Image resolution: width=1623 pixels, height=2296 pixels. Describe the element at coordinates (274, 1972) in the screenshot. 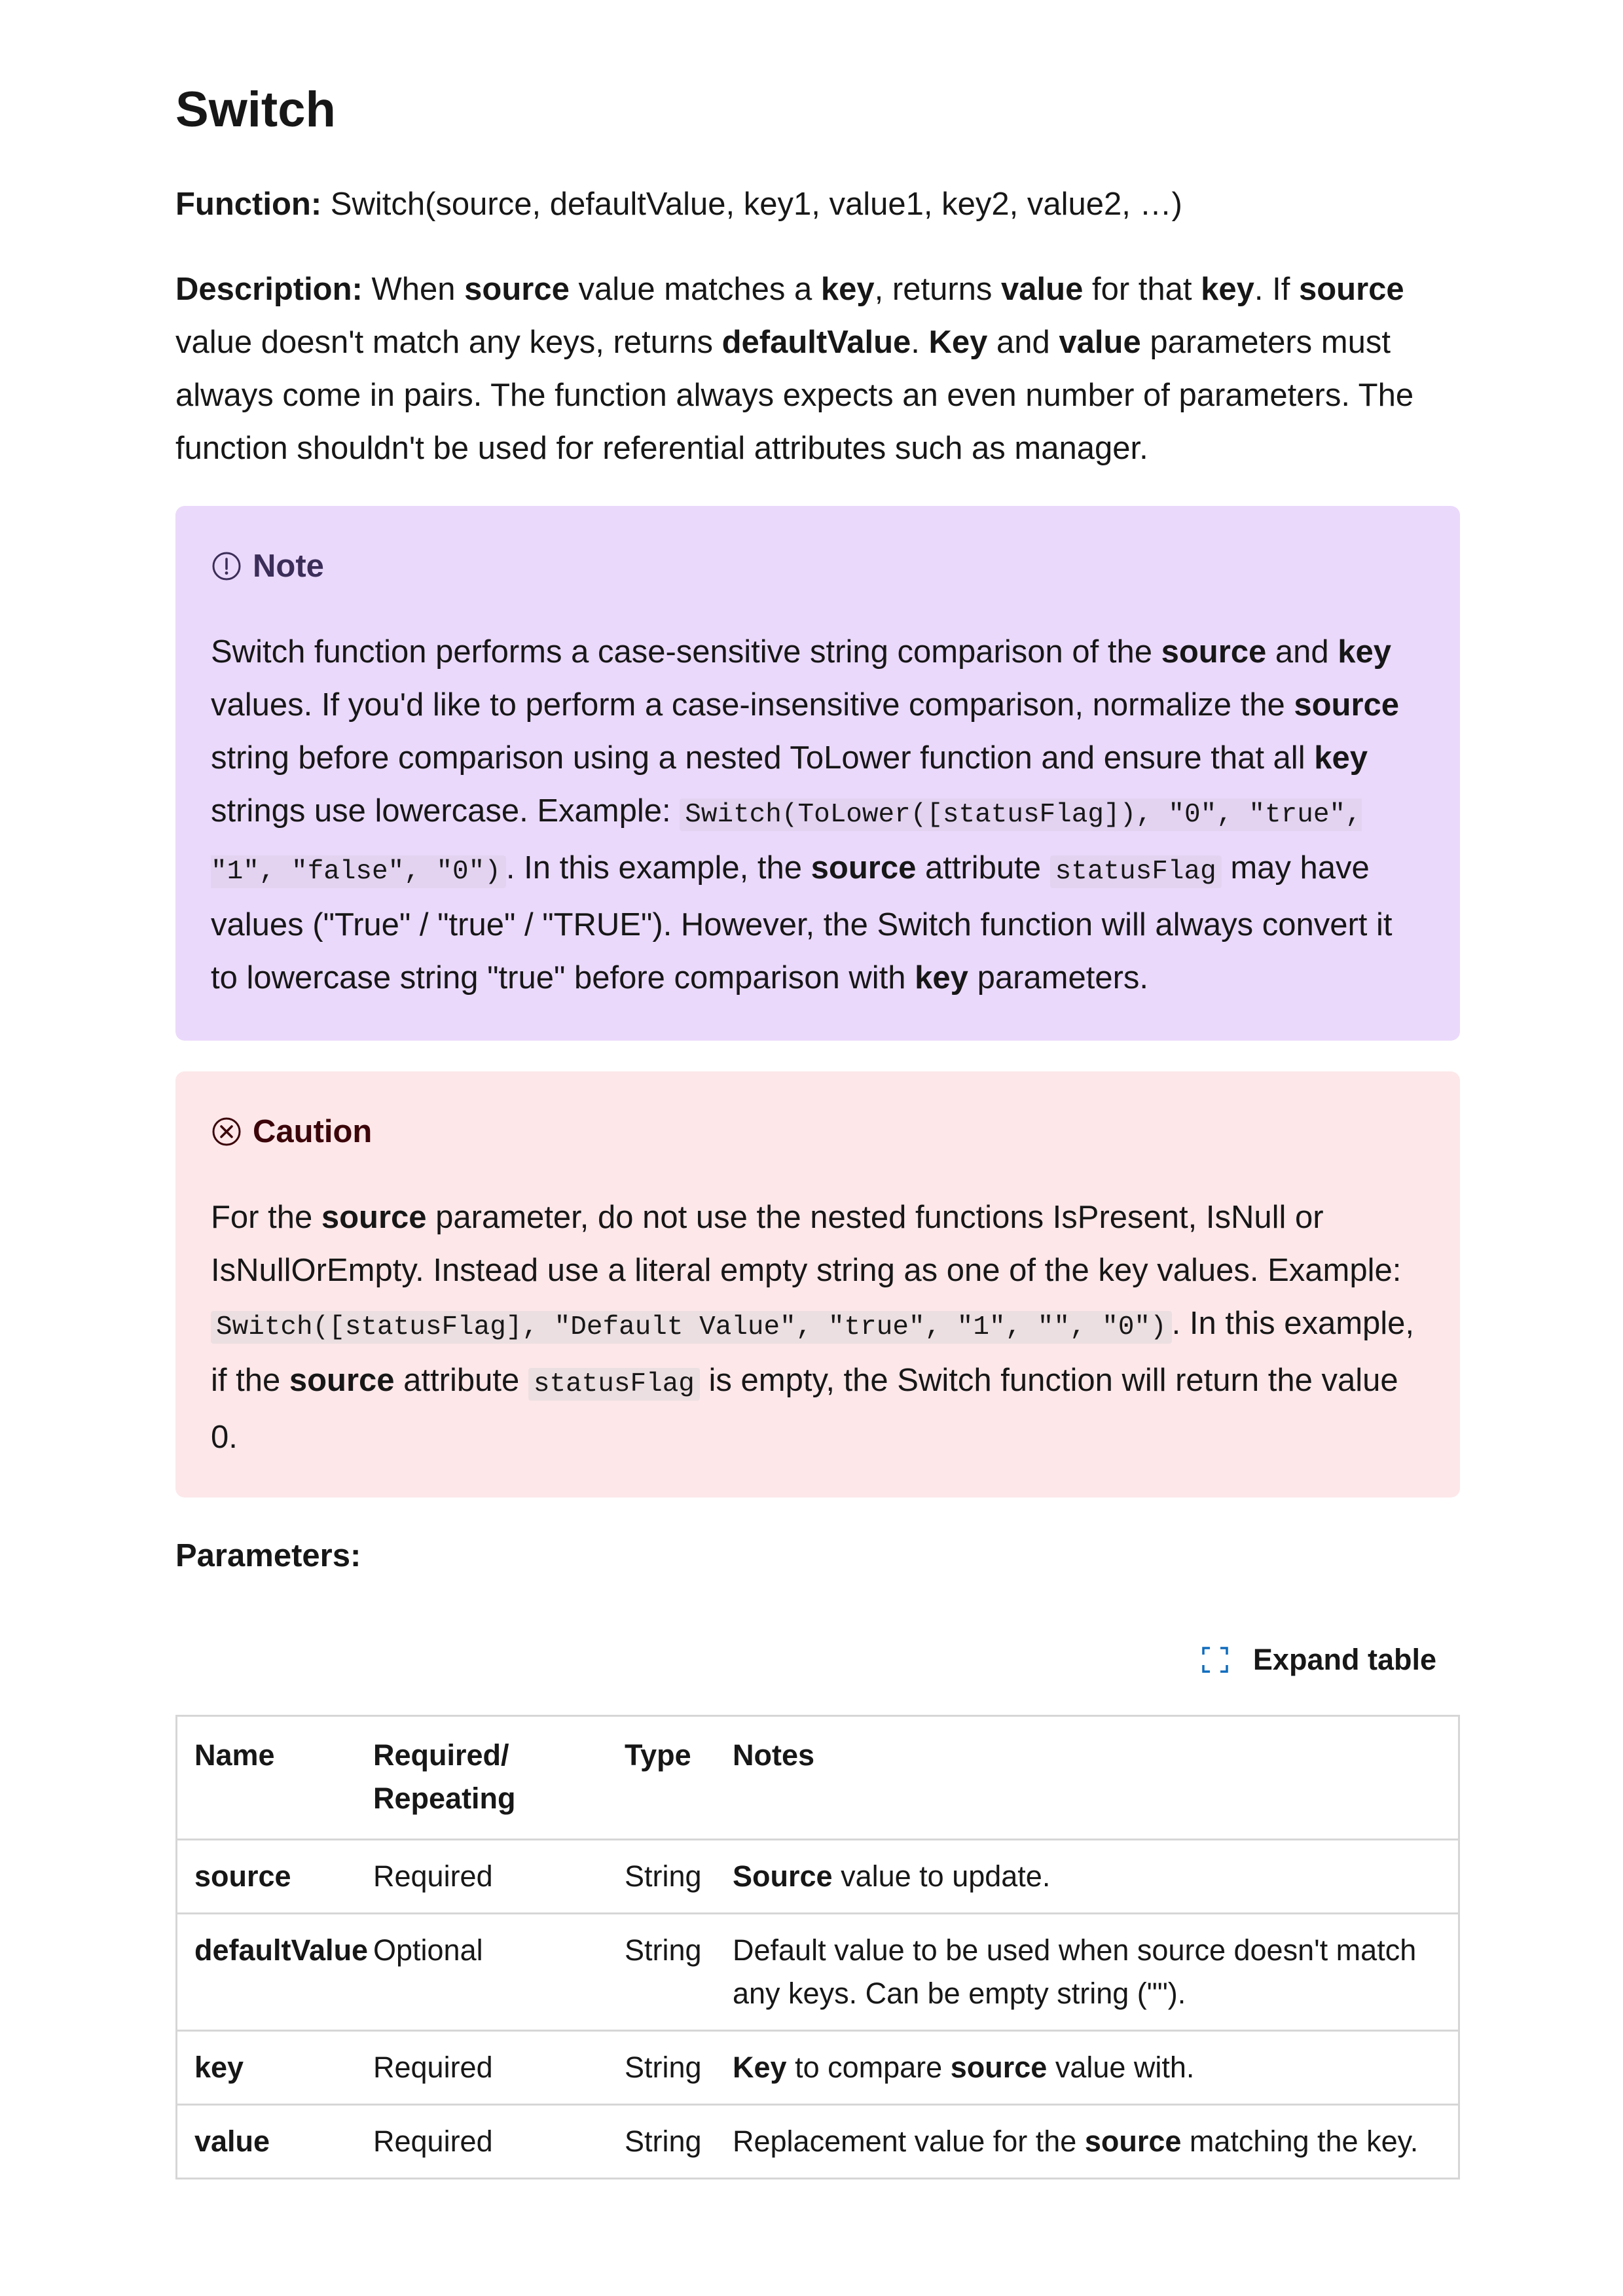

I see `cell-name: defaultValue` at that location.